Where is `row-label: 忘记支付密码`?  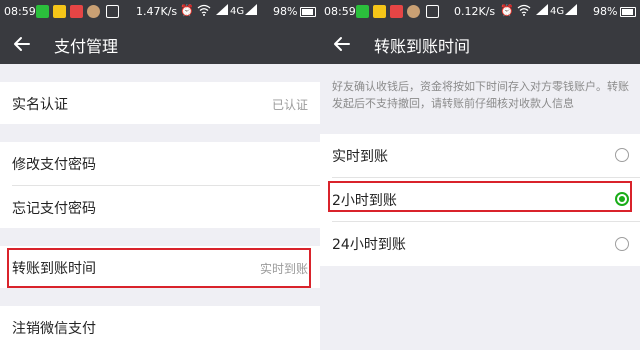 row-label: 忘记支付密码 is located at coordinates (54, 209).